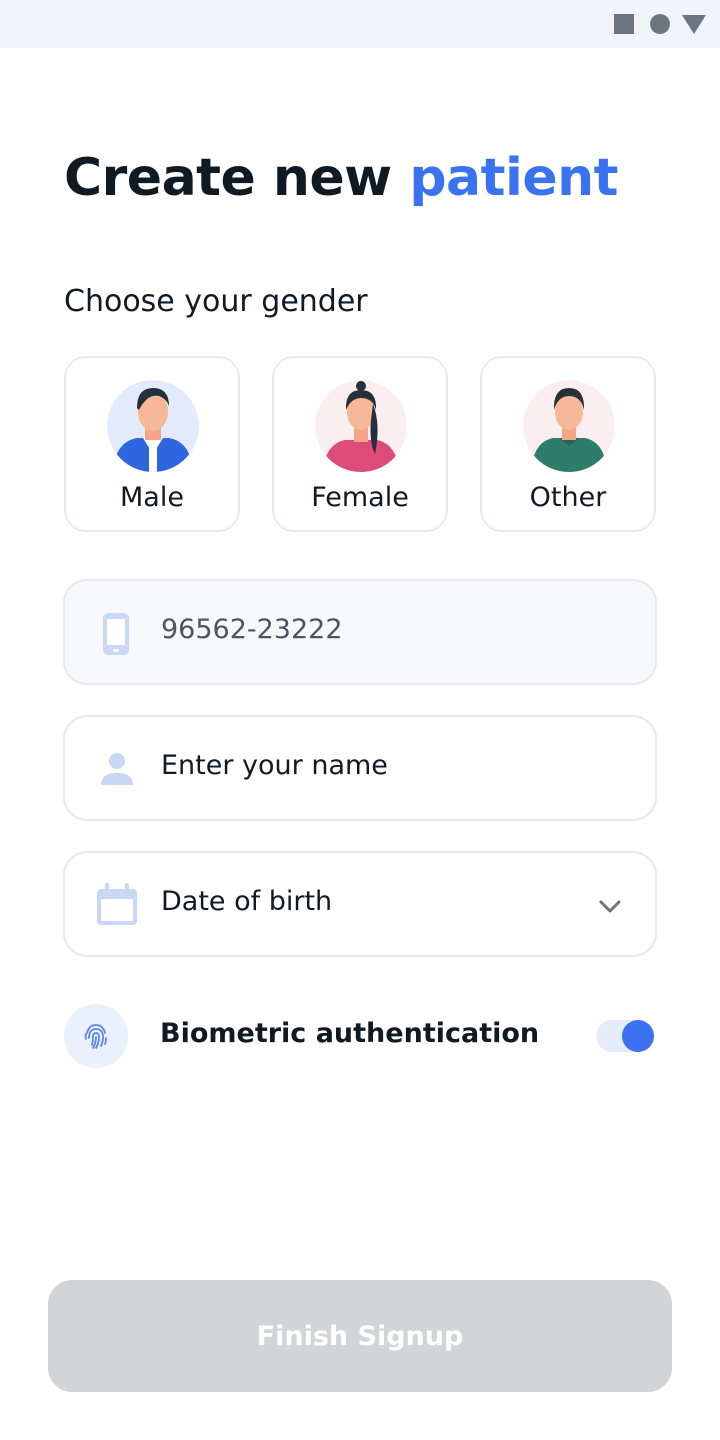 The height and width of the screenshot is (1440, 720). I want to click on fingerprint-icon-circle, so click(96, 1036).